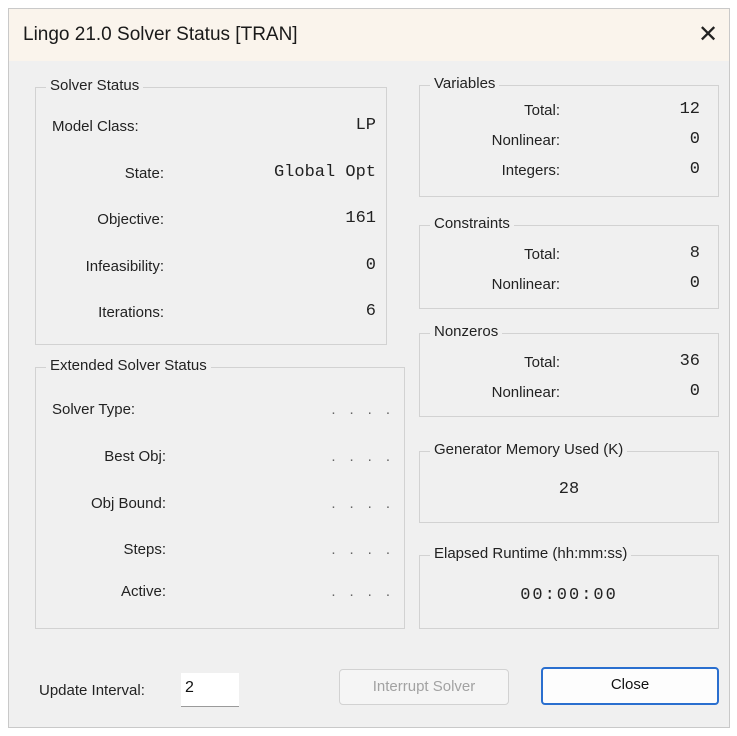  Describe the element at coordinates (542, 110) in the screenshot. I see `variables-total-label: Total:` at that location.